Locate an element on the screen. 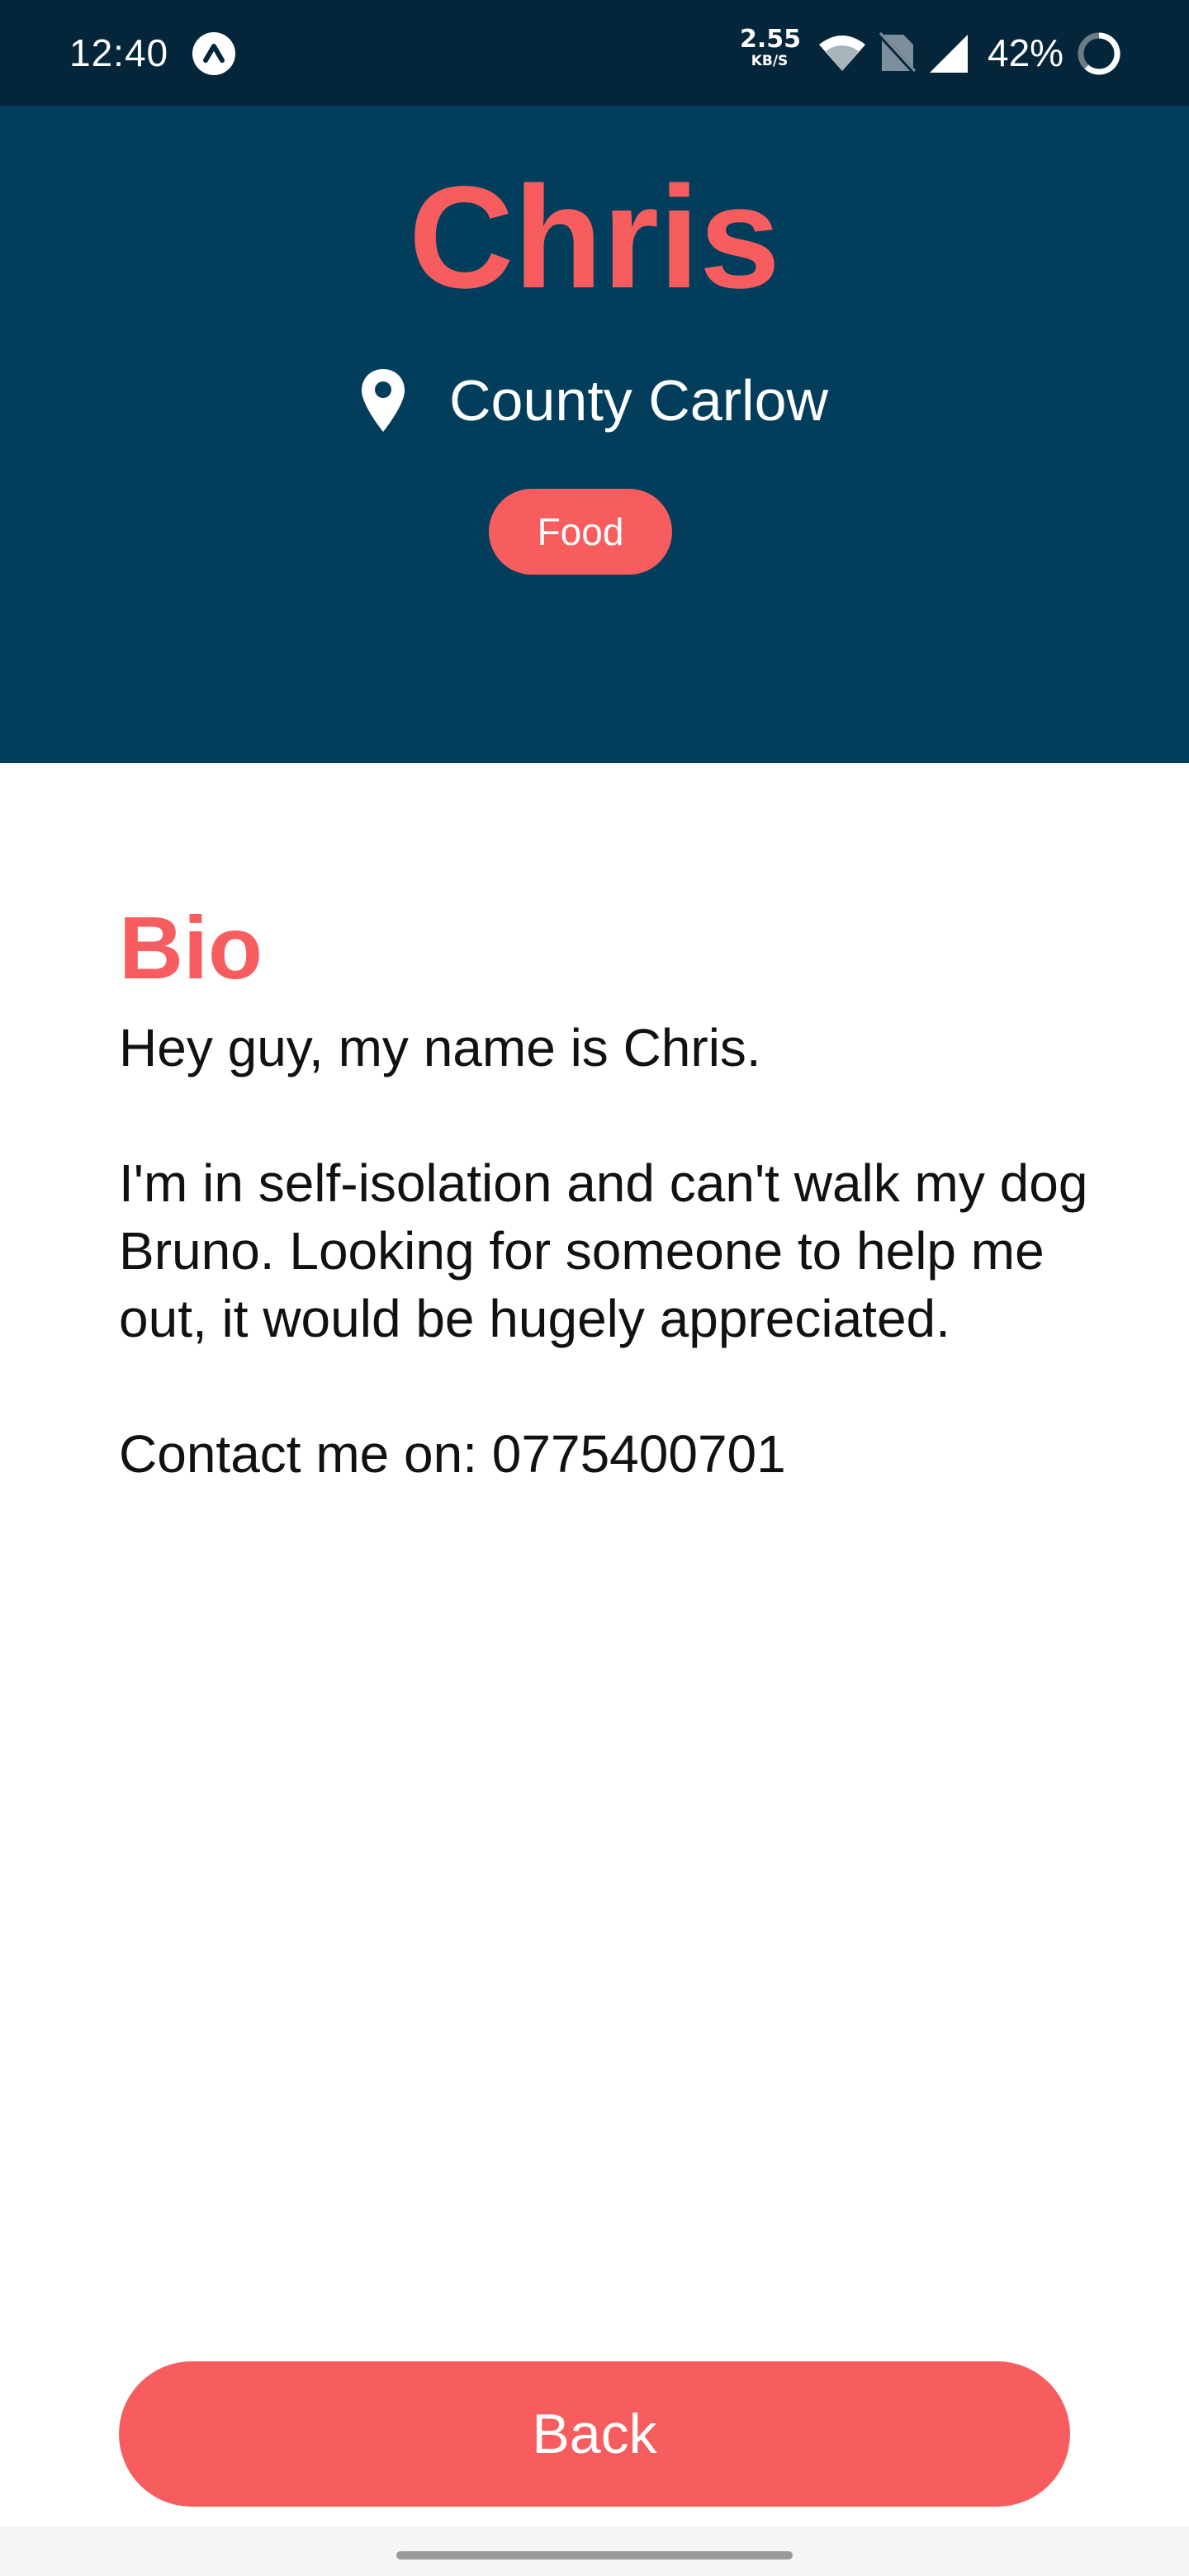 The image size is (1189, 2576). status-time: 12:40 is located at coordinates (119, 52).